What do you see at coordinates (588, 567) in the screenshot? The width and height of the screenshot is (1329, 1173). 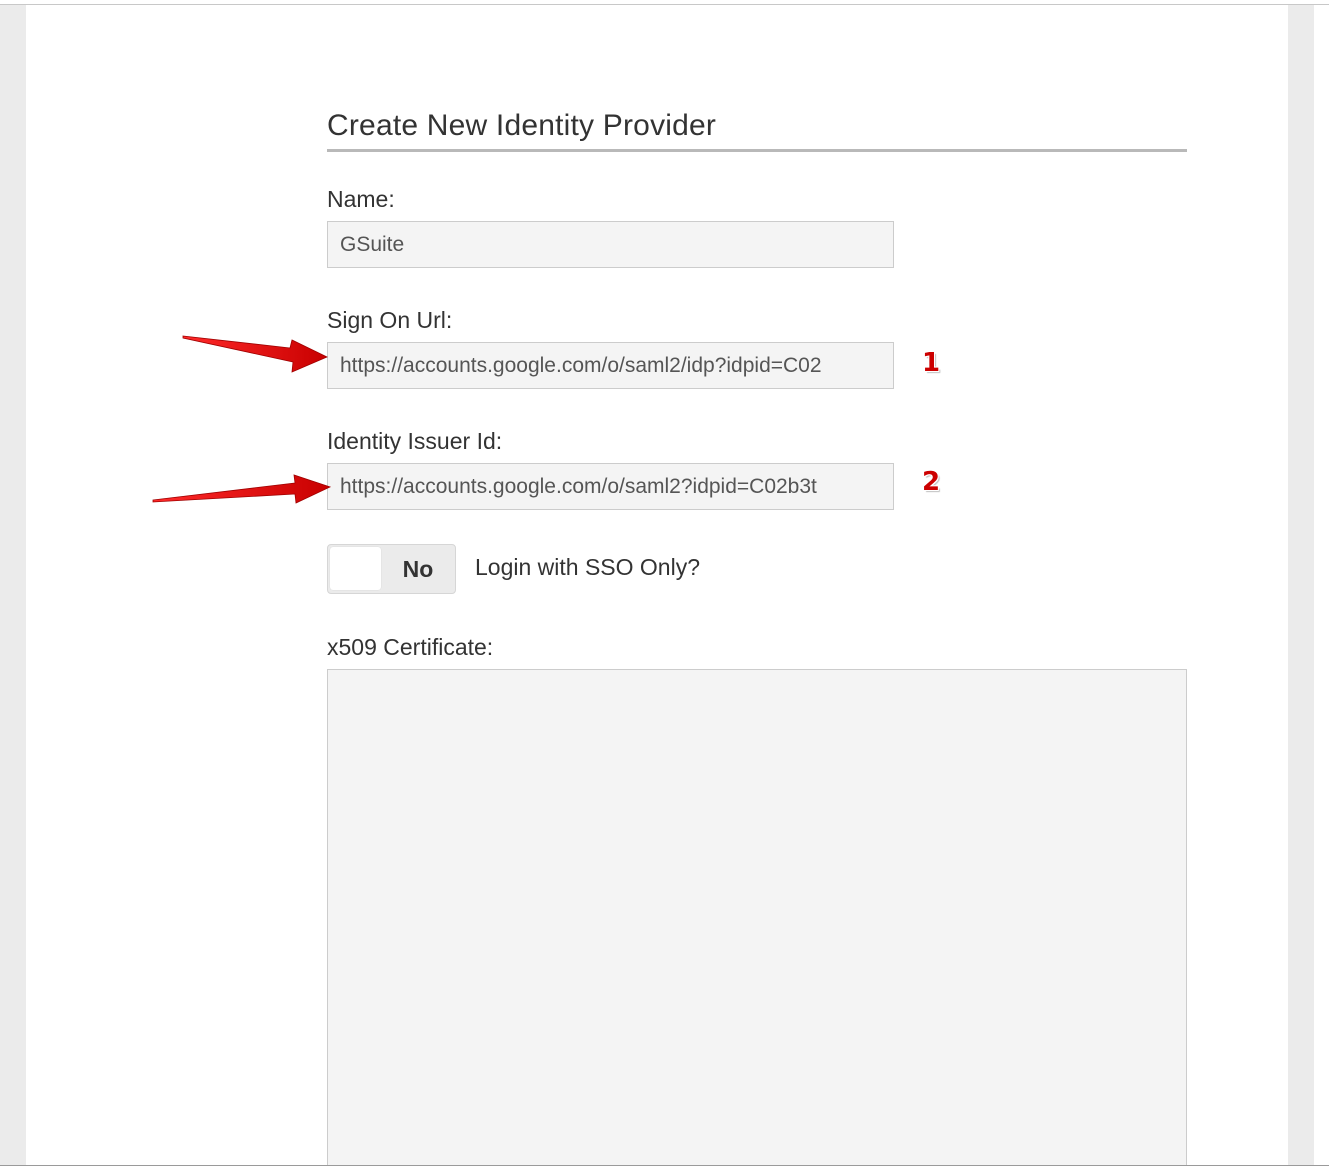 I see `sso-only-label: Login with SSO Only?` at bounding box center [588, 567].